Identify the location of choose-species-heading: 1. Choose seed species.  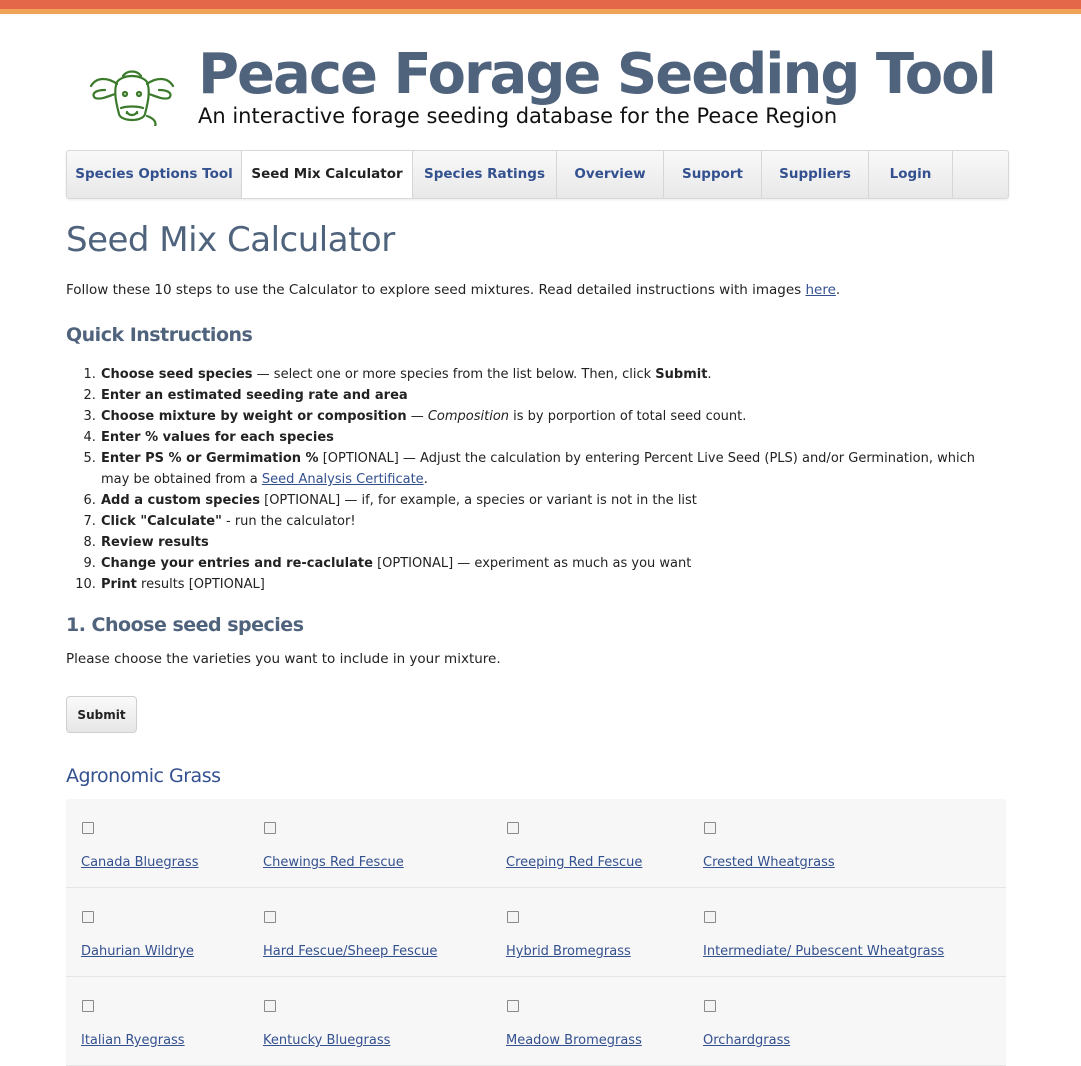
(185, 625).